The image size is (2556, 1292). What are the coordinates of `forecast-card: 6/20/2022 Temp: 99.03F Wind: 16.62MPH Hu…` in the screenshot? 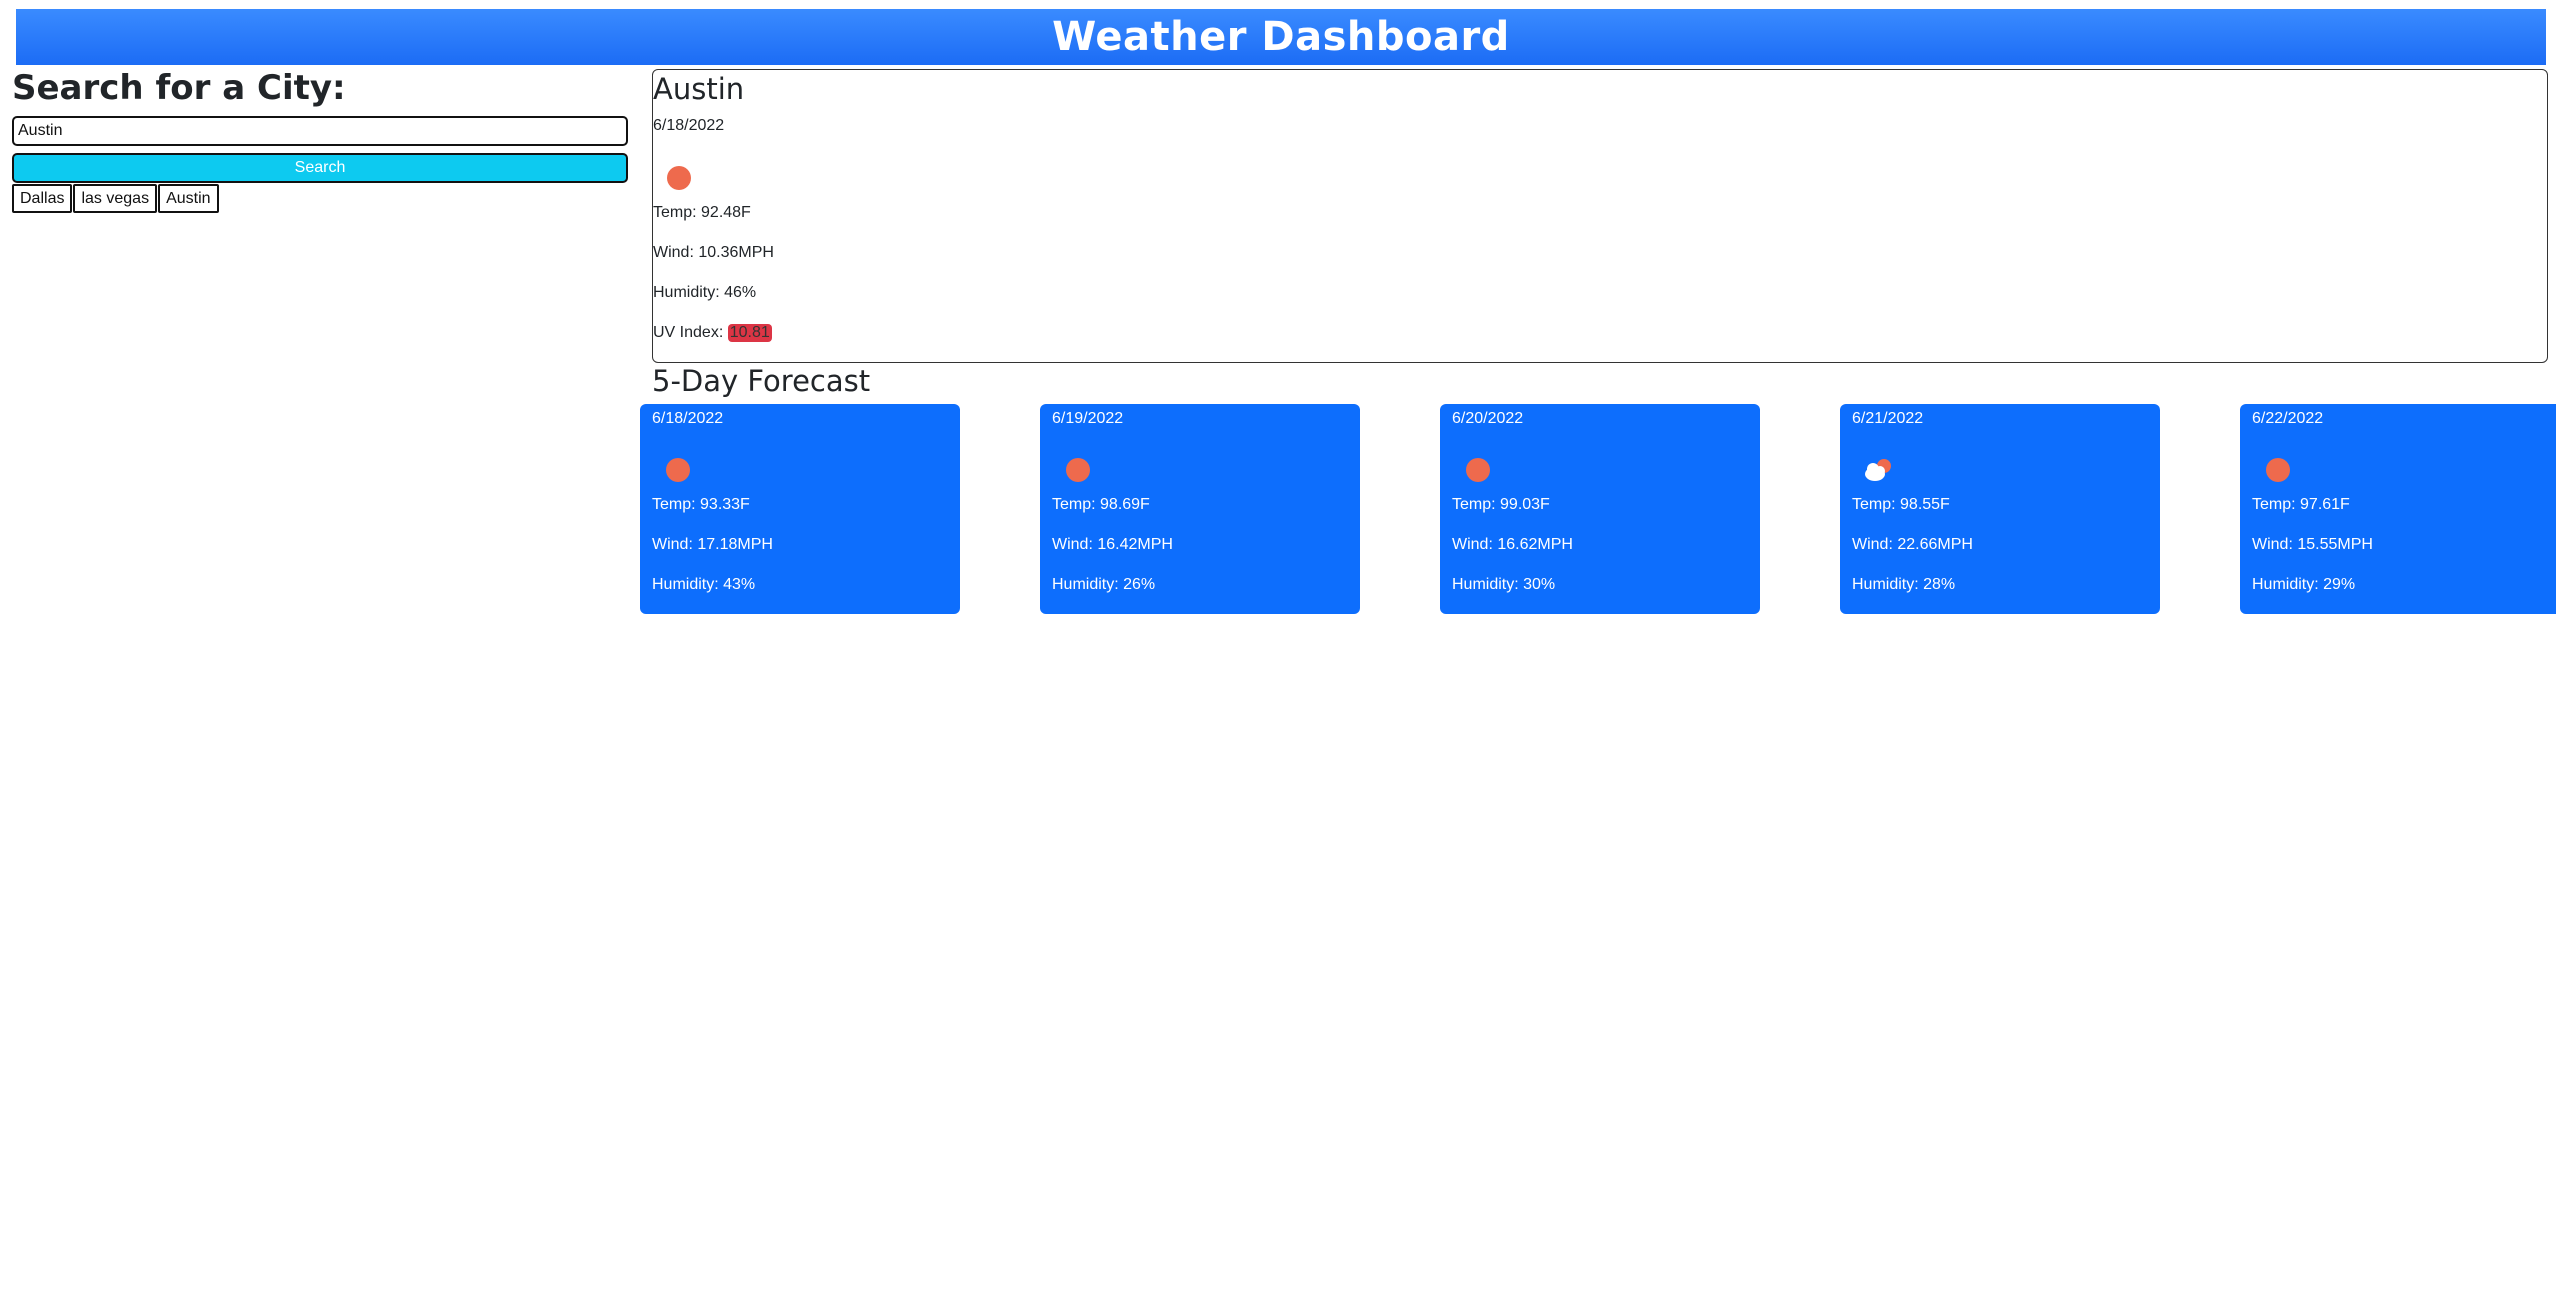 It's located at (1600, 509).